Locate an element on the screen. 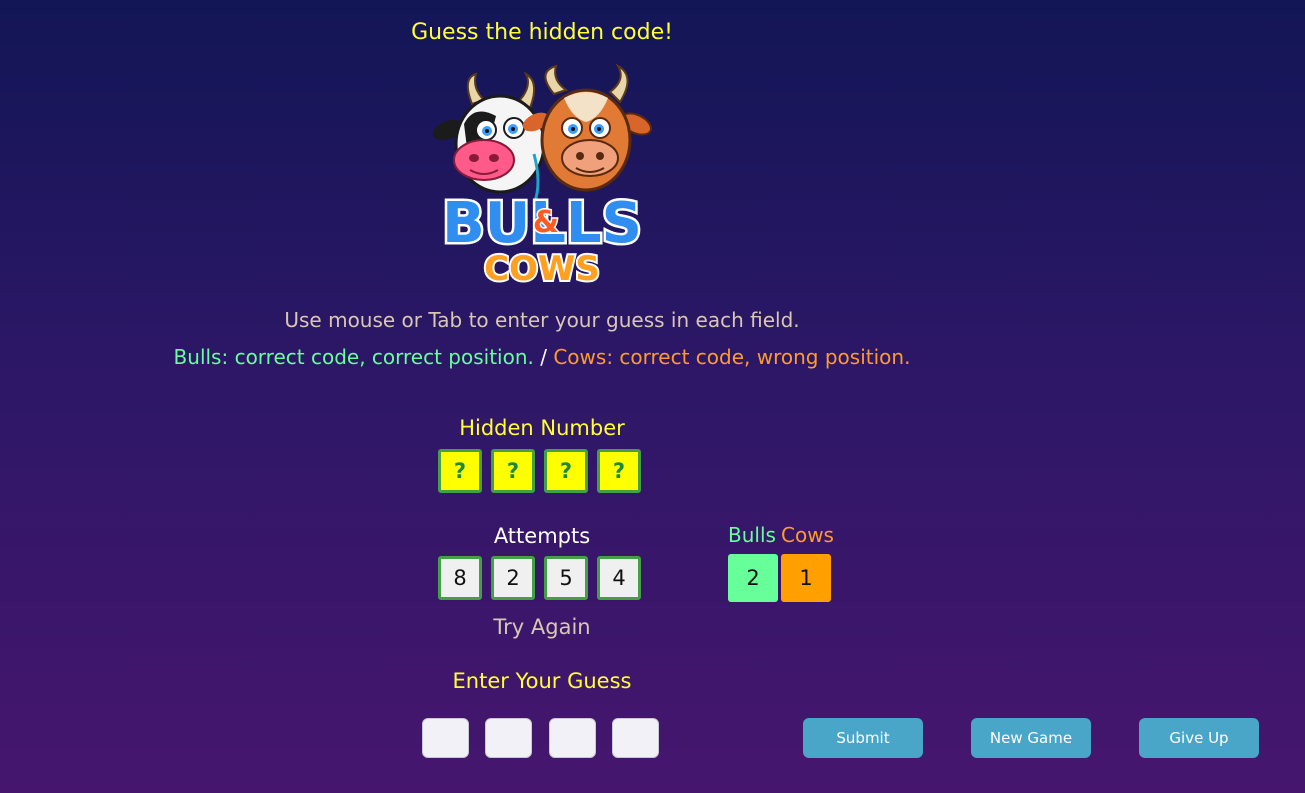  bulls-and-cows-logo: BULLS & COWS is located at coordinates (542, 178).